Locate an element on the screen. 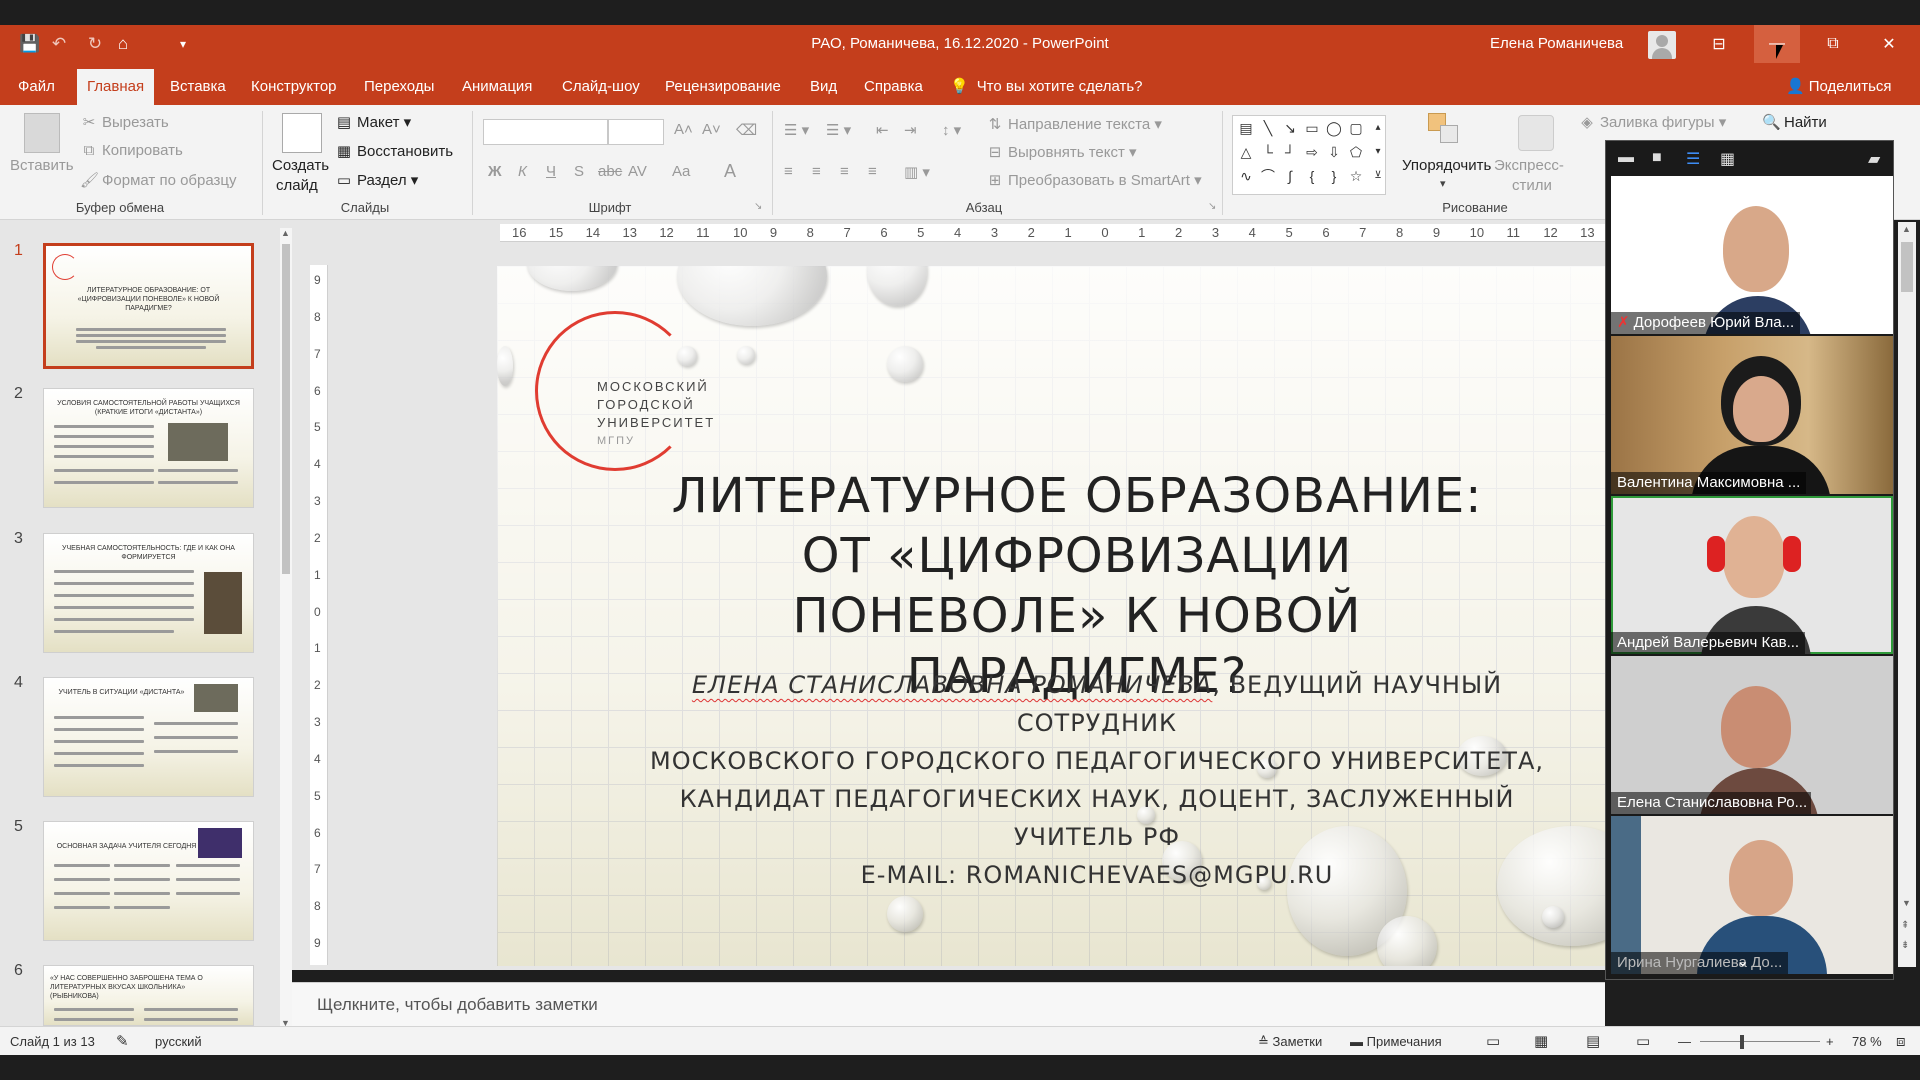 The height and width of the screenshot is (1080, 1920). zoom-slider is located at coordinates (1760, 1041).